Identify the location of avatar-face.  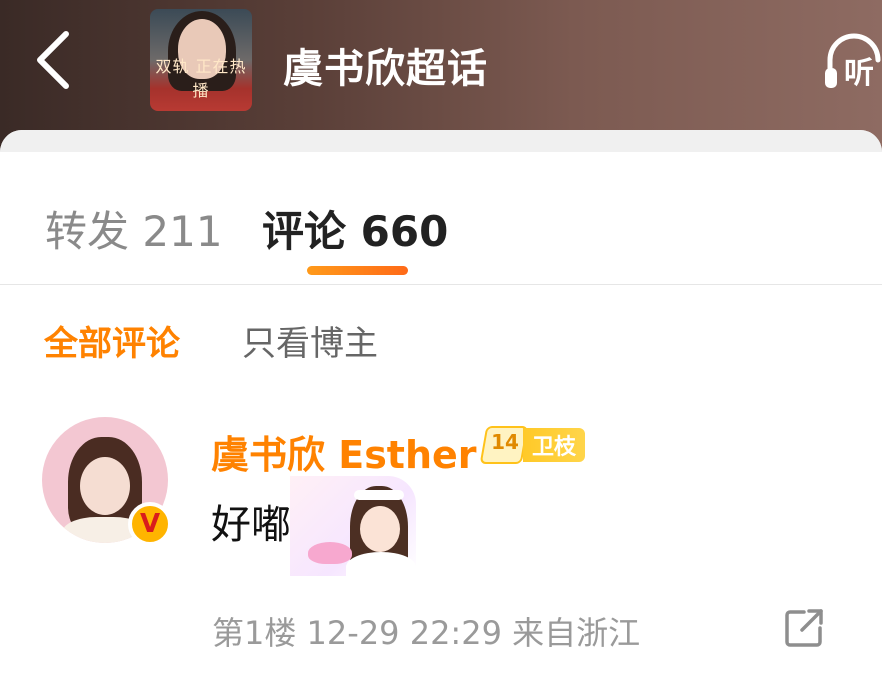
(105, 486).